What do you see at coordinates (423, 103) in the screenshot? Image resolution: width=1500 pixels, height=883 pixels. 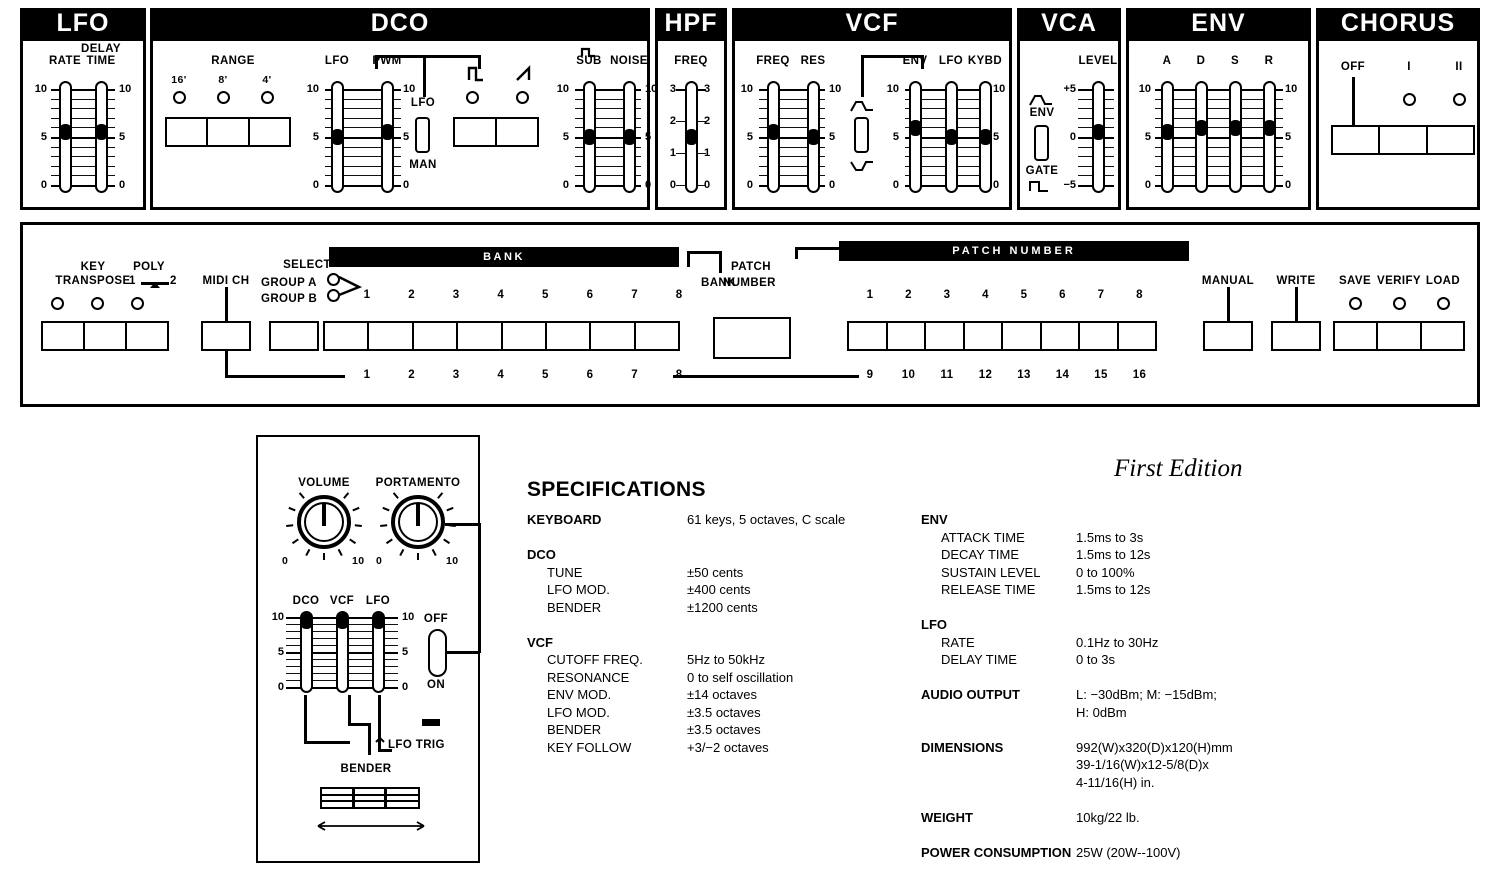 I see `dco-pwm-mode-label-lfo: LFO` at bounding box center [423, 103].